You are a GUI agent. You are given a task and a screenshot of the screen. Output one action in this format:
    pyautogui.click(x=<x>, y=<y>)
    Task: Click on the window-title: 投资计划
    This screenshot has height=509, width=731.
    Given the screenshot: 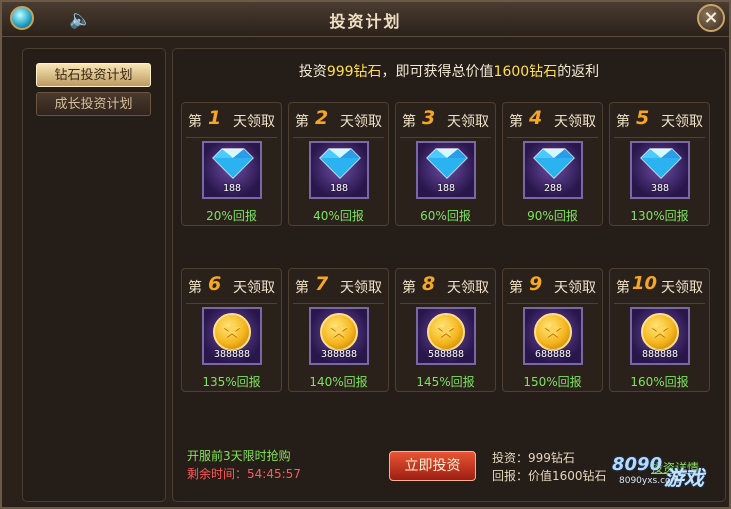 What is the action you would take?
    pyautogui.click(x=365, y=21)
    